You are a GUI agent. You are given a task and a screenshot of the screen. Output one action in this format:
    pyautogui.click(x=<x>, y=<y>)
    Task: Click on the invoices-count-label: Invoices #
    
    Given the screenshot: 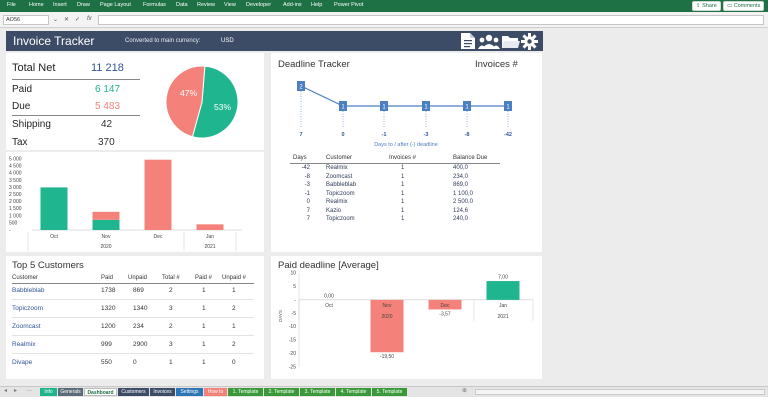 What is the action you would take?
    pyautogui.click(x=496, y=64)
    